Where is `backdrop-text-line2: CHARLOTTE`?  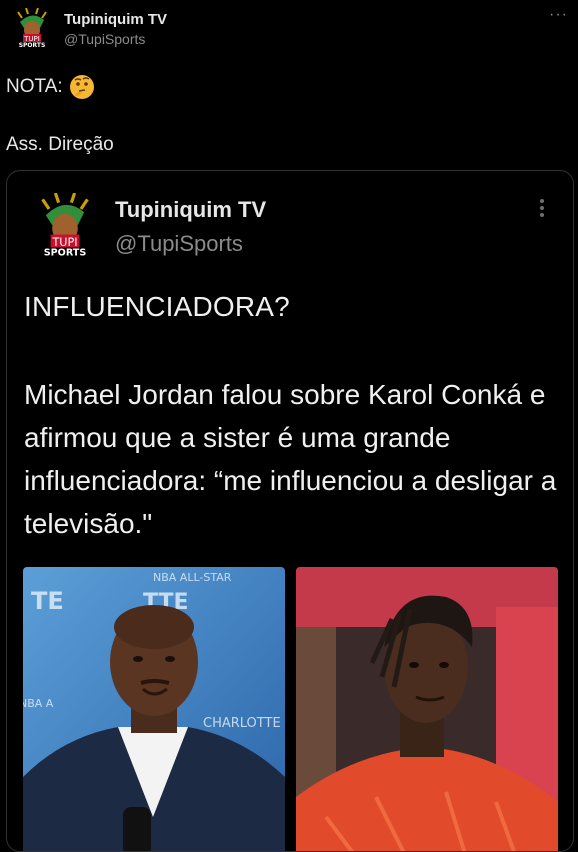 backdrop-text-line2: CHARLOTTE is located at coordinates (242, 723).